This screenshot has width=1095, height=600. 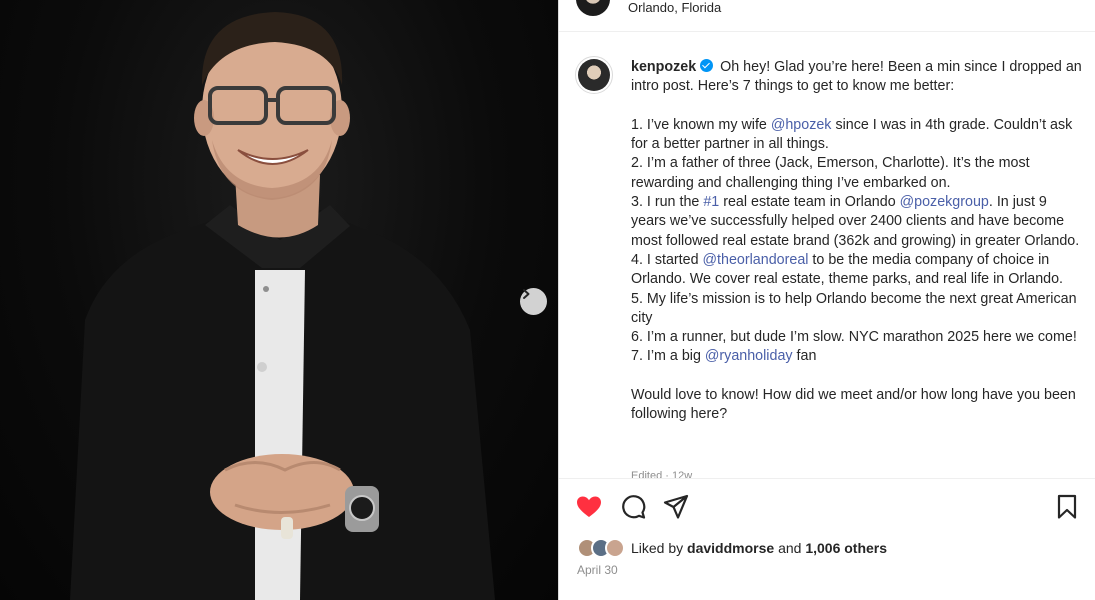 What do you see at coordinates (662, 474) in the screenshot?
I see `edited-label: Edited · 12w` at bounding box center [662, 474].